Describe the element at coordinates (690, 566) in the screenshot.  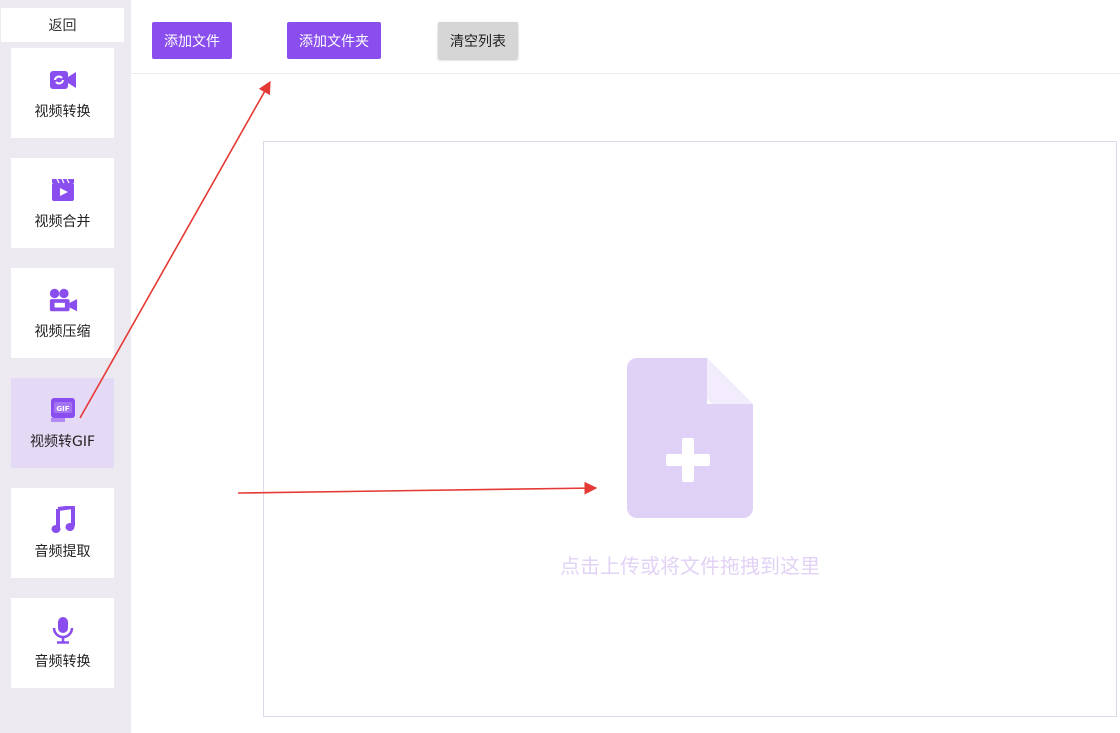
I see `drop-zone-hint: 点击上传或将文件拖拽到这里` at that location.